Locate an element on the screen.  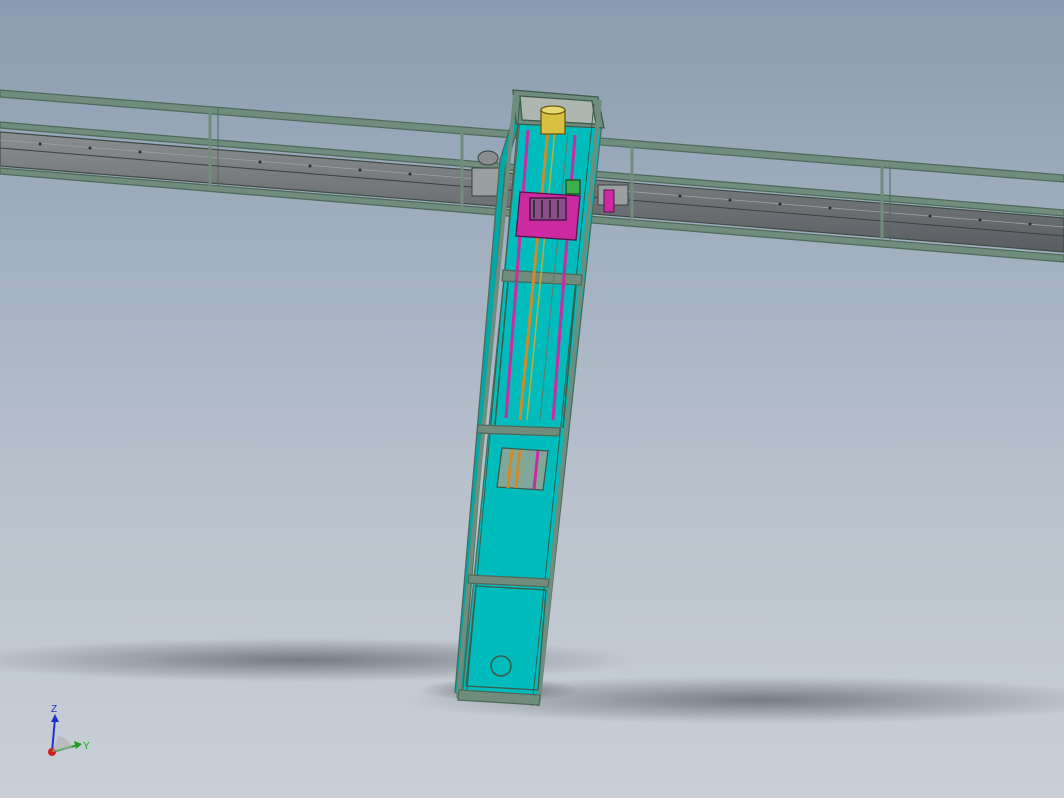
y-axis-label: Y is located at coordinates (86, 746).